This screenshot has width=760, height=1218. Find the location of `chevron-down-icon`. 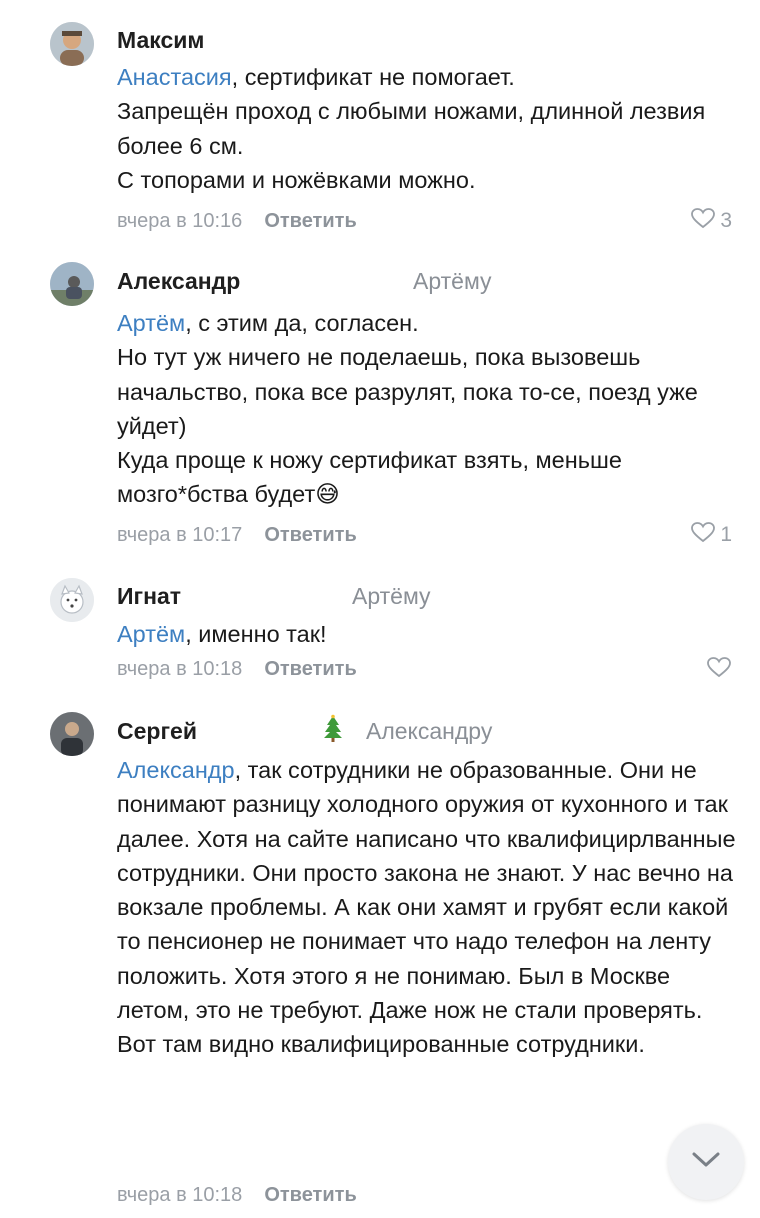

chevron-down-icon is located at coordinates (706, 1162).